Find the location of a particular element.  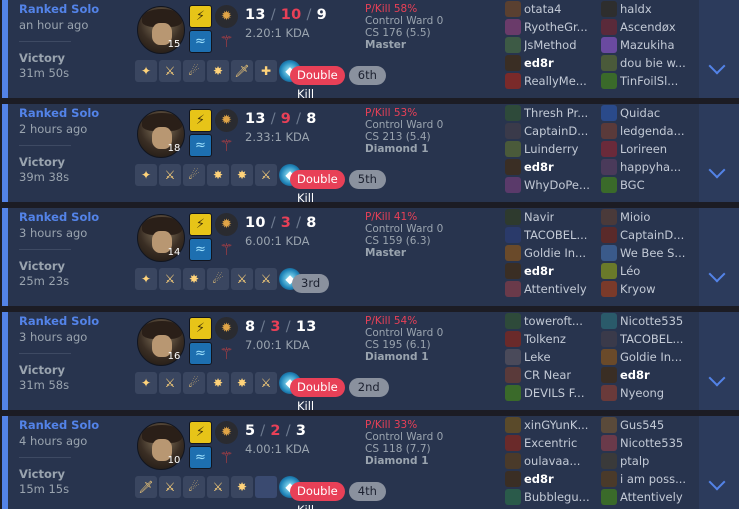

player-name: Nicotte535 is located at coordinates (651, 443).